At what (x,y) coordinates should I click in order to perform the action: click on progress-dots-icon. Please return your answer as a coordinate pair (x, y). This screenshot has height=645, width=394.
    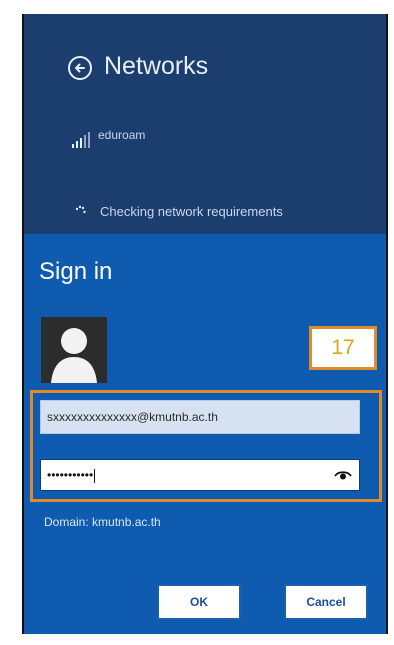
    Looking at the image, I should click on (80, 209).